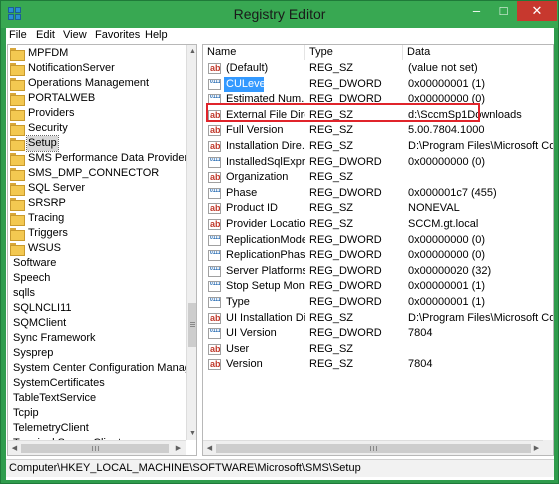 Image resolution: width=559 pixels, height=484 pixels. I want to click on tree-item-label: WSUS, so click(44, 248).